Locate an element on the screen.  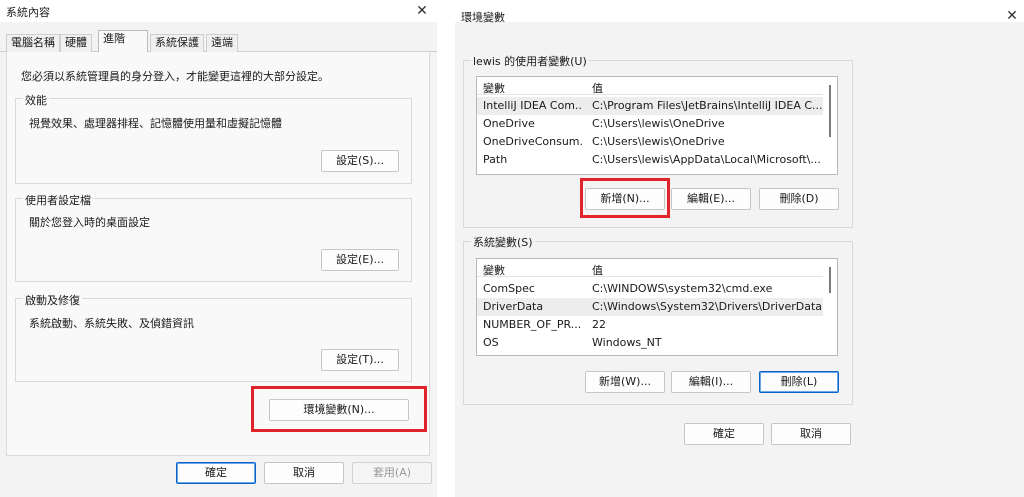
profiles-title: 使用者設定檔 is located at coordinates (58, 200).